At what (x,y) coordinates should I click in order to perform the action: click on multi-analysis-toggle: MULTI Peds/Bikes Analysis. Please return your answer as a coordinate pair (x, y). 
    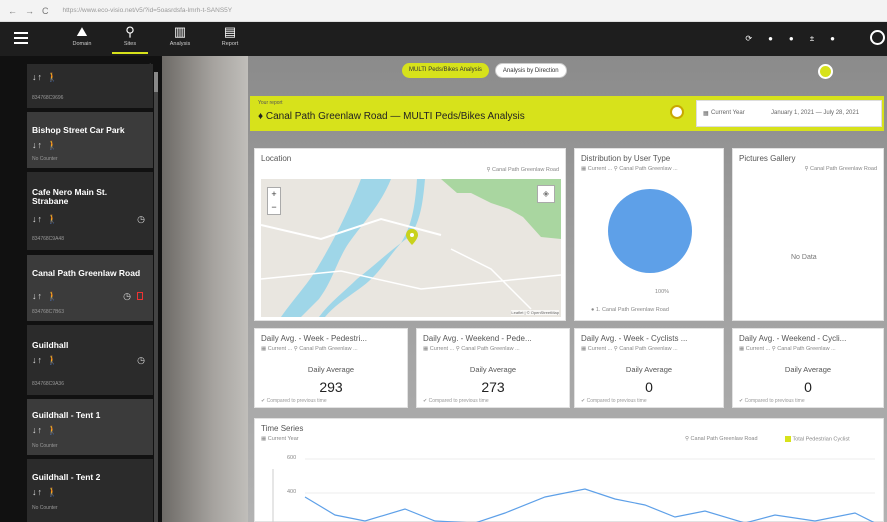
    Looking at the image, I should click on (445, 70).